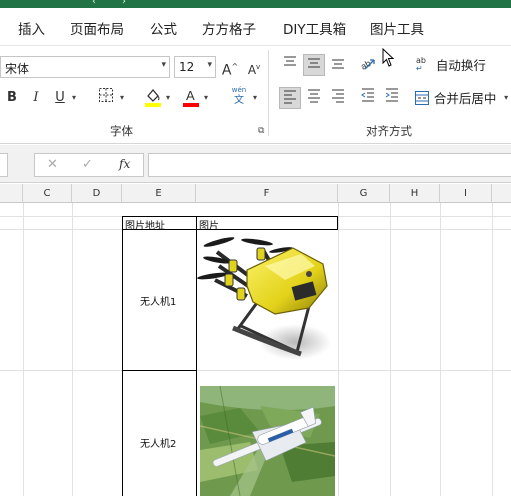  Describe the element at coordinates (389, 131) in the screenshot. I see `alignment-group-label: 对齐方式` at that location.